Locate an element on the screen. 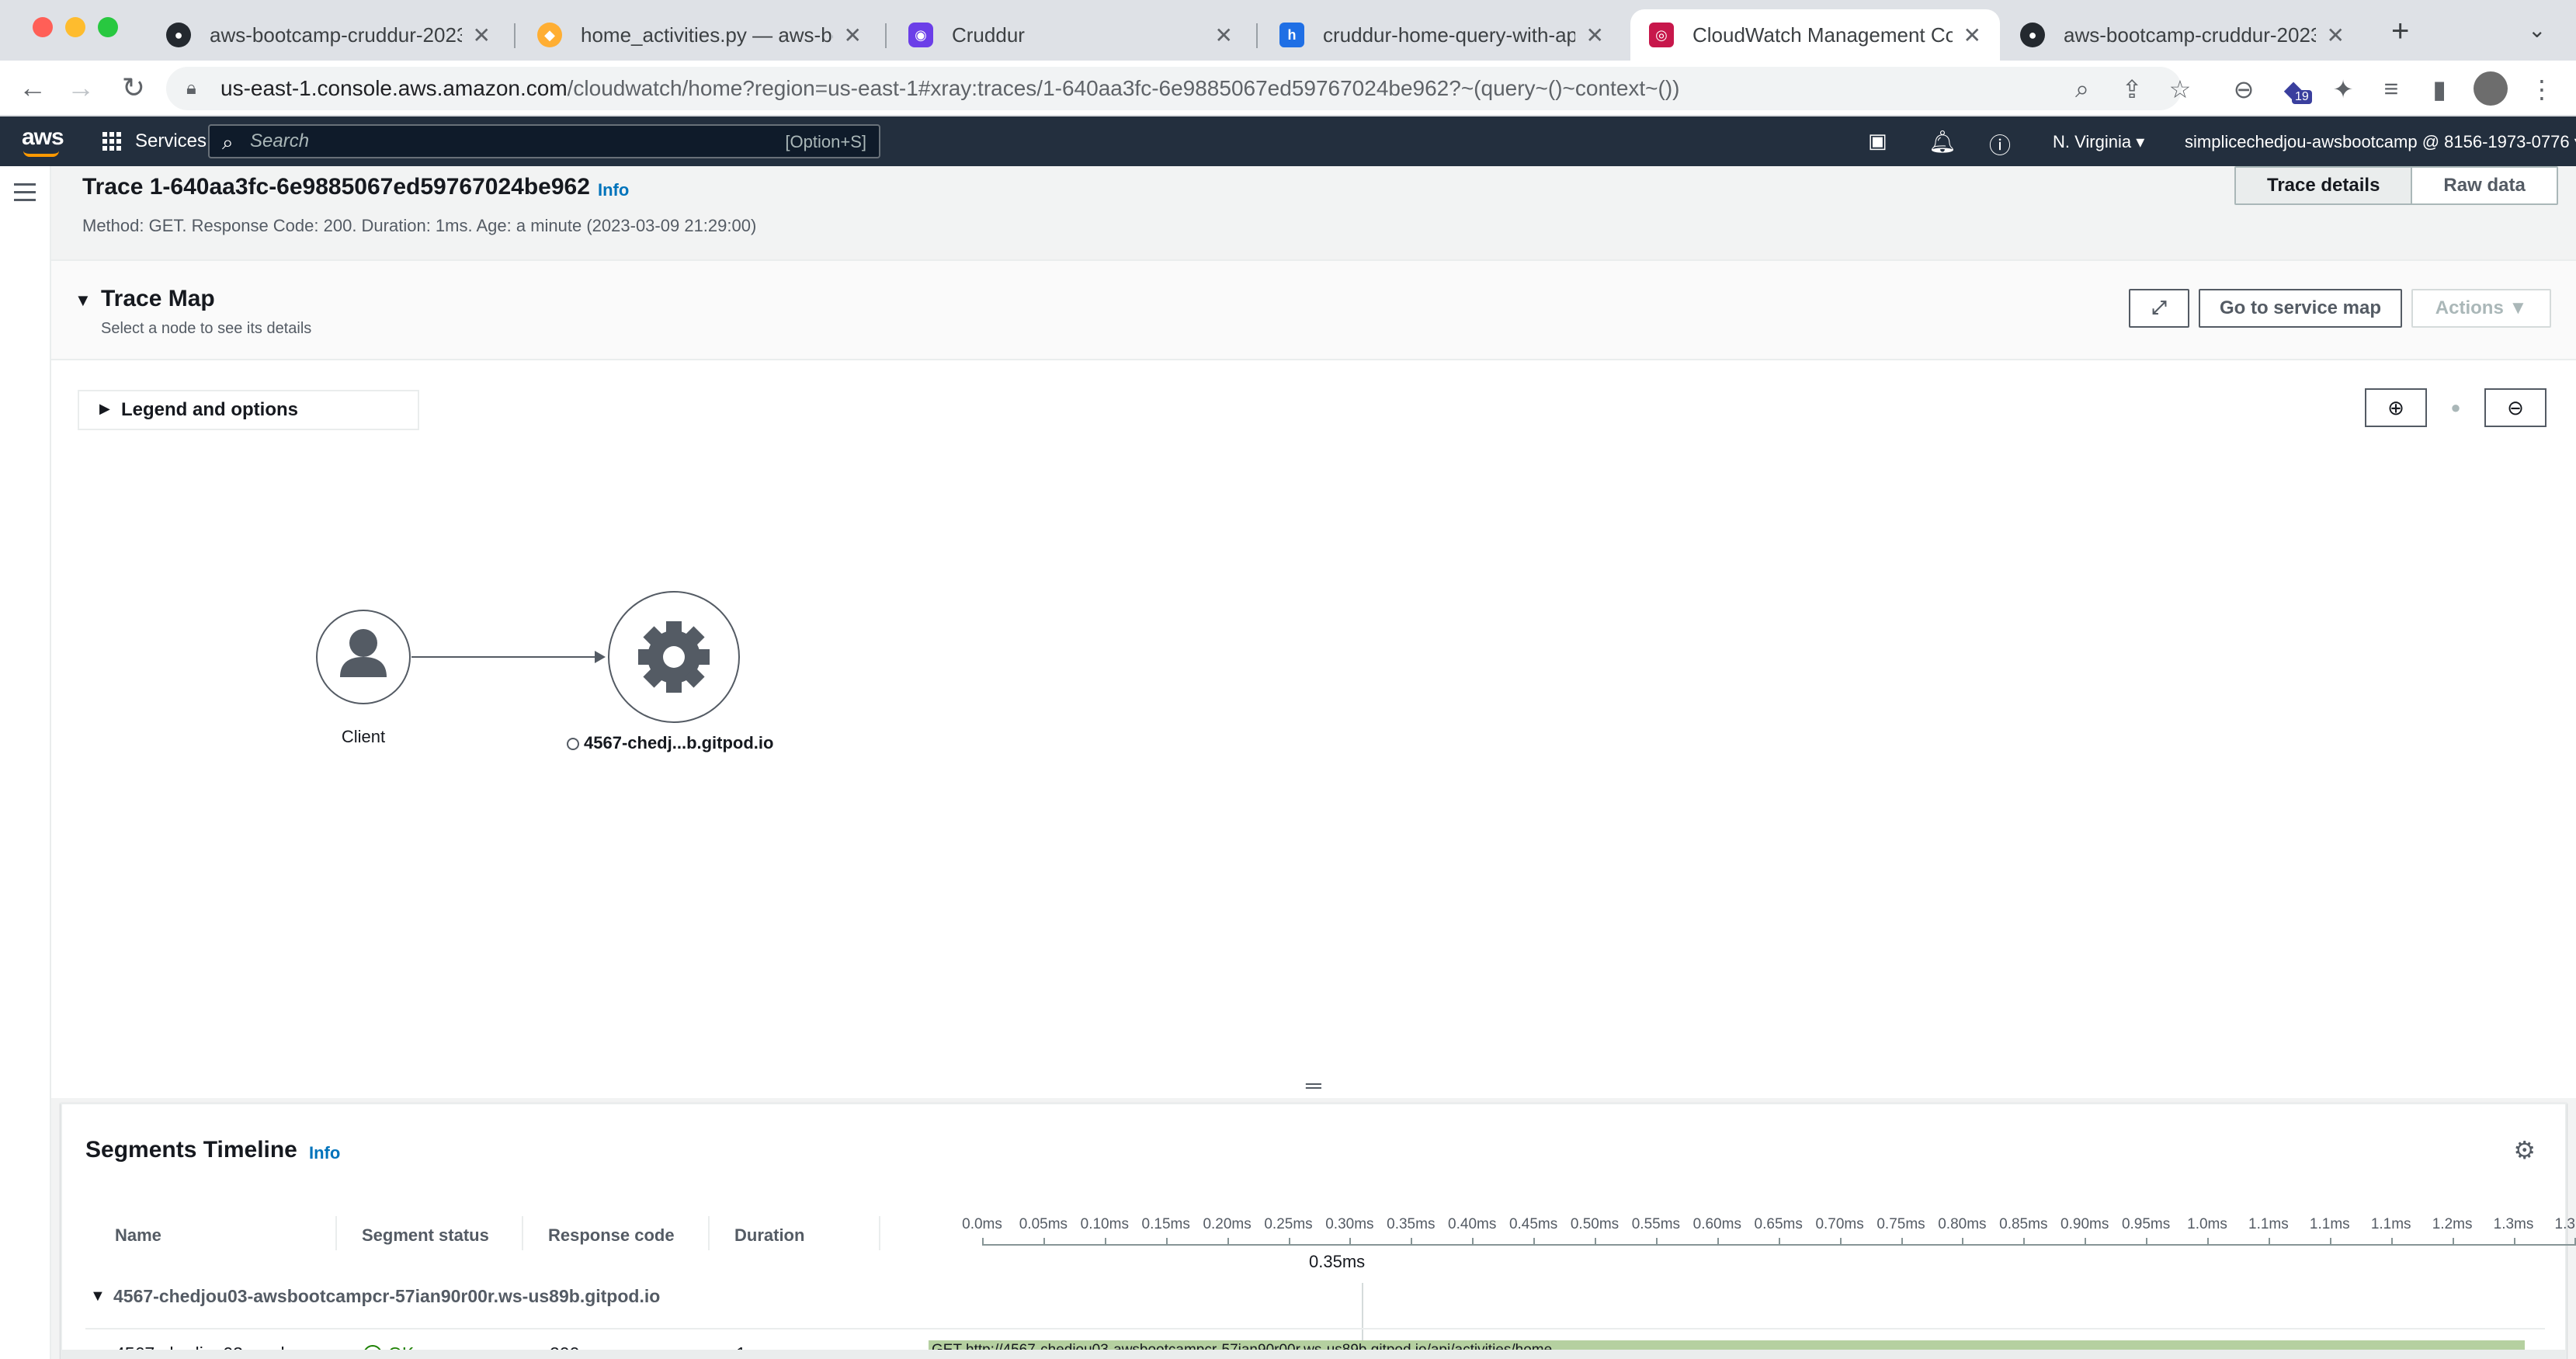  new-tab-icon: + is located at coordinates (2400, 32).